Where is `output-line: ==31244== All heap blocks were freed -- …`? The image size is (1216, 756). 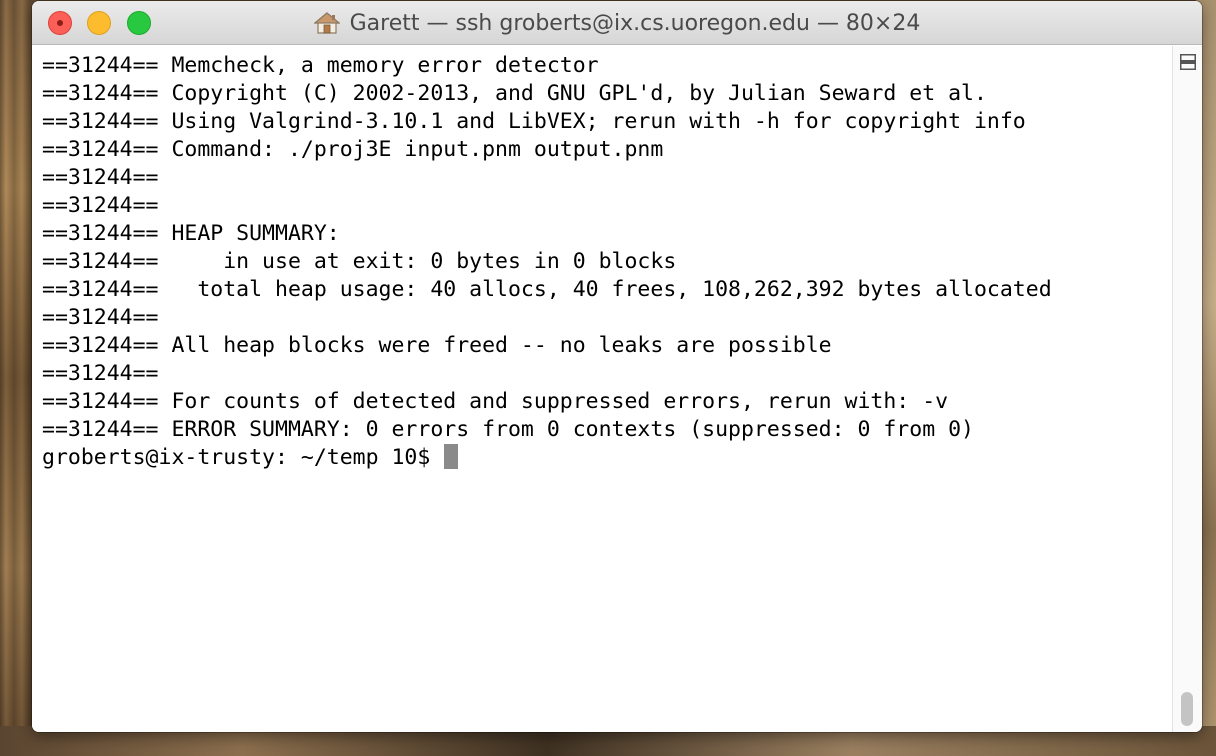
output-line: ==31244== All heap blocks were freed -- … is located at coordinates (437, 345).